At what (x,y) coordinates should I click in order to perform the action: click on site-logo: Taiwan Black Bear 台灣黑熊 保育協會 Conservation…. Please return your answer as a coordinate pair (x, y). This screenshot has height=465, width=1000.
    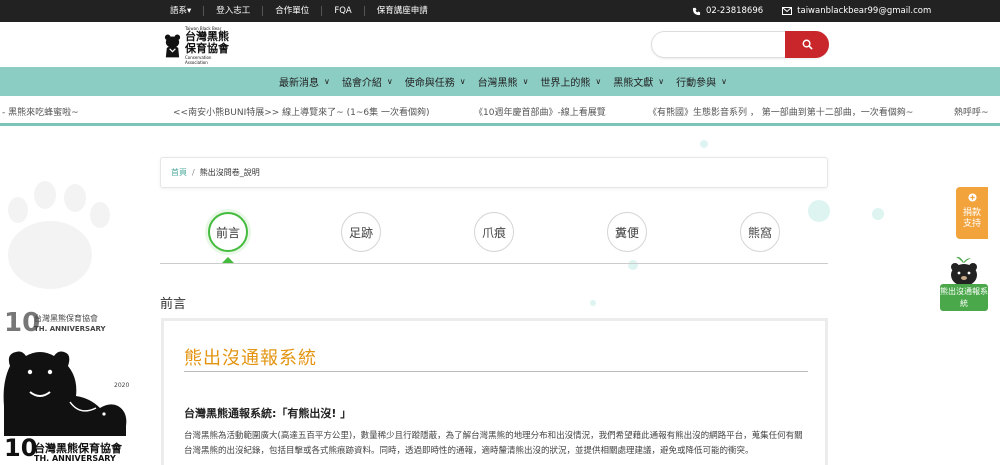
    Looking at the image, I should click on (198, 45).